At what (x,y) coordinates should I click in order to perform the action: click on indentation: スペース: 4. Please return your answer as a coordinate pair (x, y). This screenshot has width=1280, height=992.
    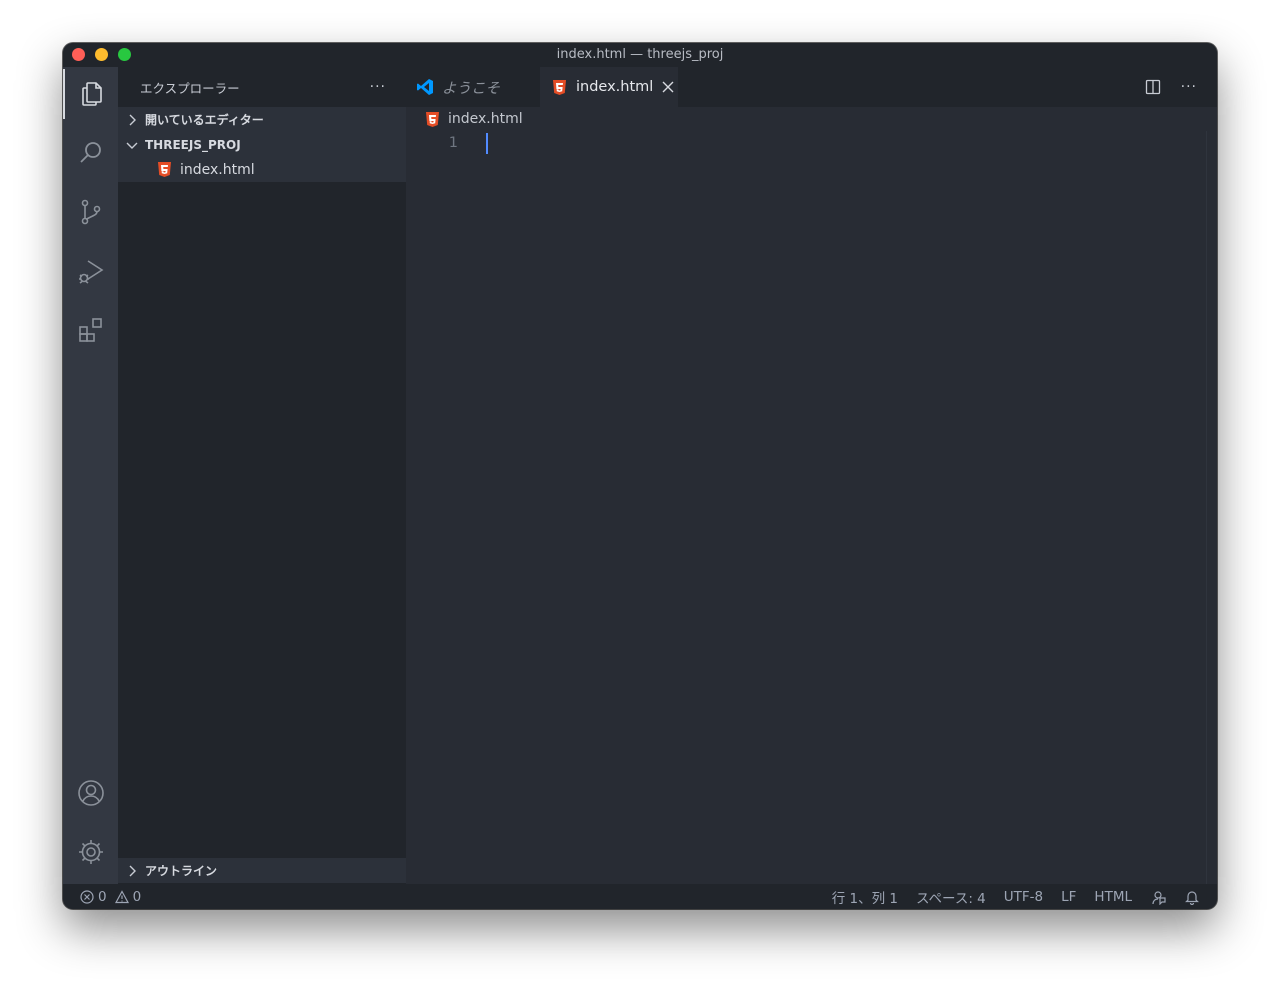
    Looking at the image, I should click on (951, 897).